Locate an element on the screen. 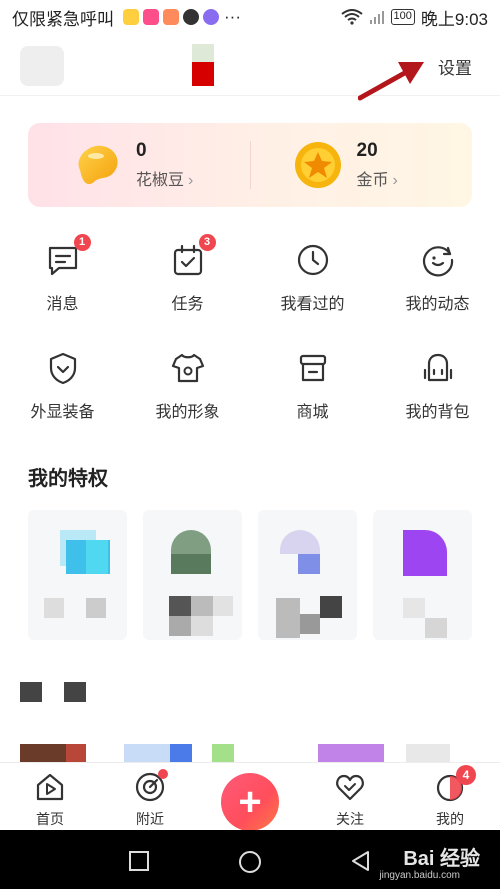 The image size is (500, 889). message-badge: 1 is located at coordinates (82, 242).